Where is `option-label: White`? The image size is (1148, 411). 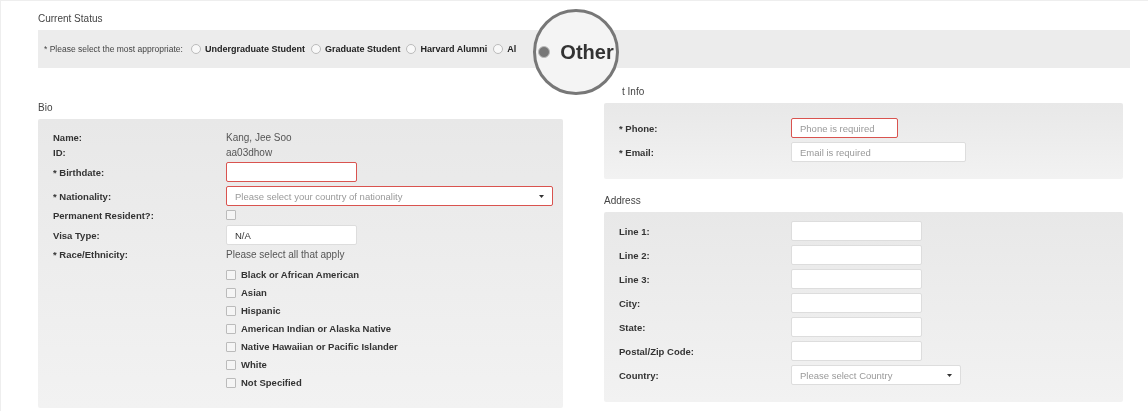 option-label: White is located at coordinates (254, 364).